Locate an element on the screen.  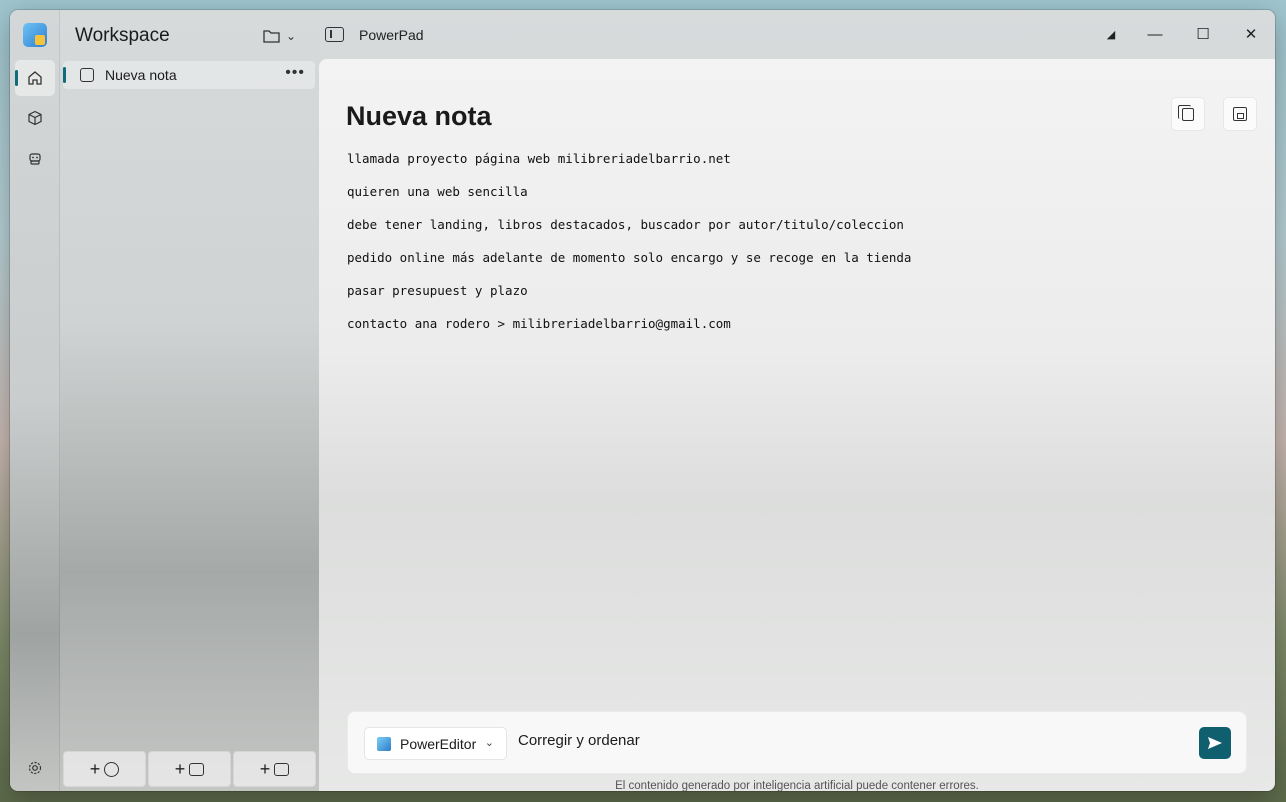
settings-nav-button is located at coordinates (35, 768).